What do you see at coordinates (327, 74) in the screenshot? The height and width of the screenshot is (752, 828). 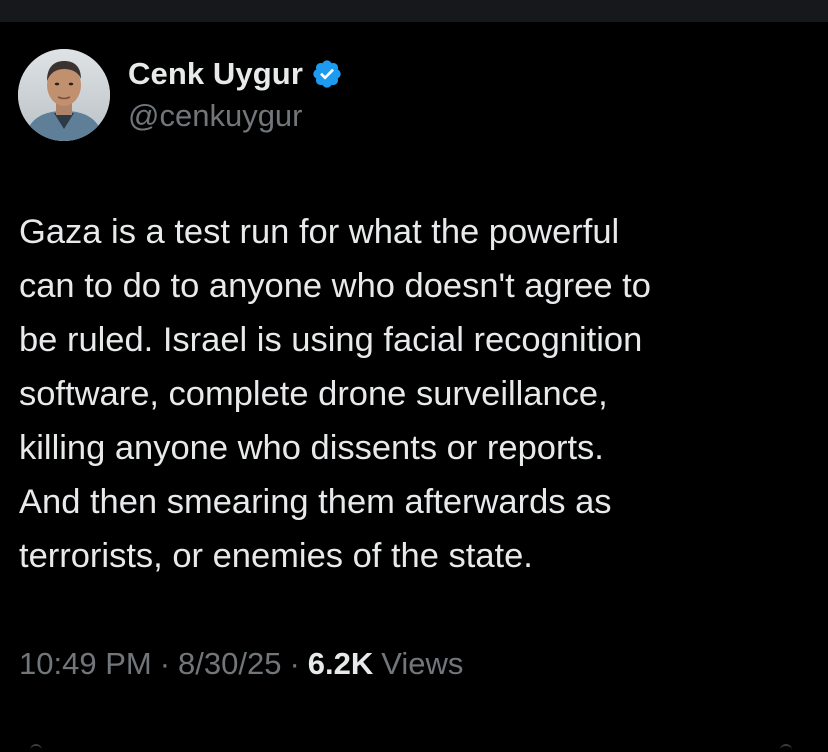 I see `verified-badge-icon` at bounding box center [327, 74].